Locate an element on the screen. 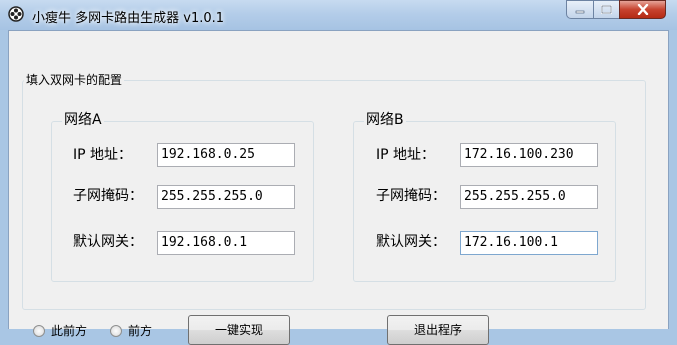 This screenshot has width=677, height=345. exit-button: 退出程序 is located at coordinates (438, 330).